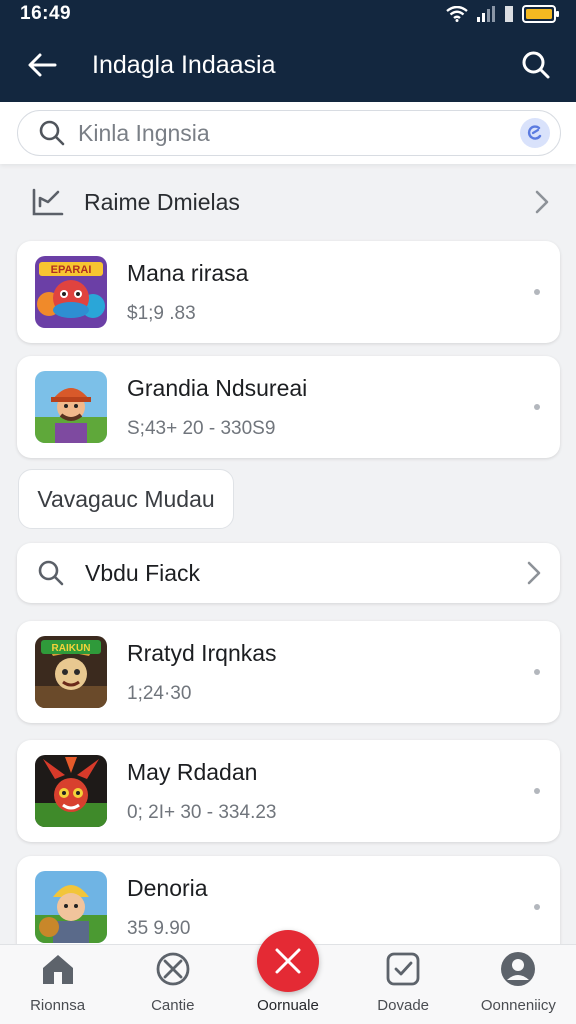  I want to click on center-action-button, so click(287, 961).